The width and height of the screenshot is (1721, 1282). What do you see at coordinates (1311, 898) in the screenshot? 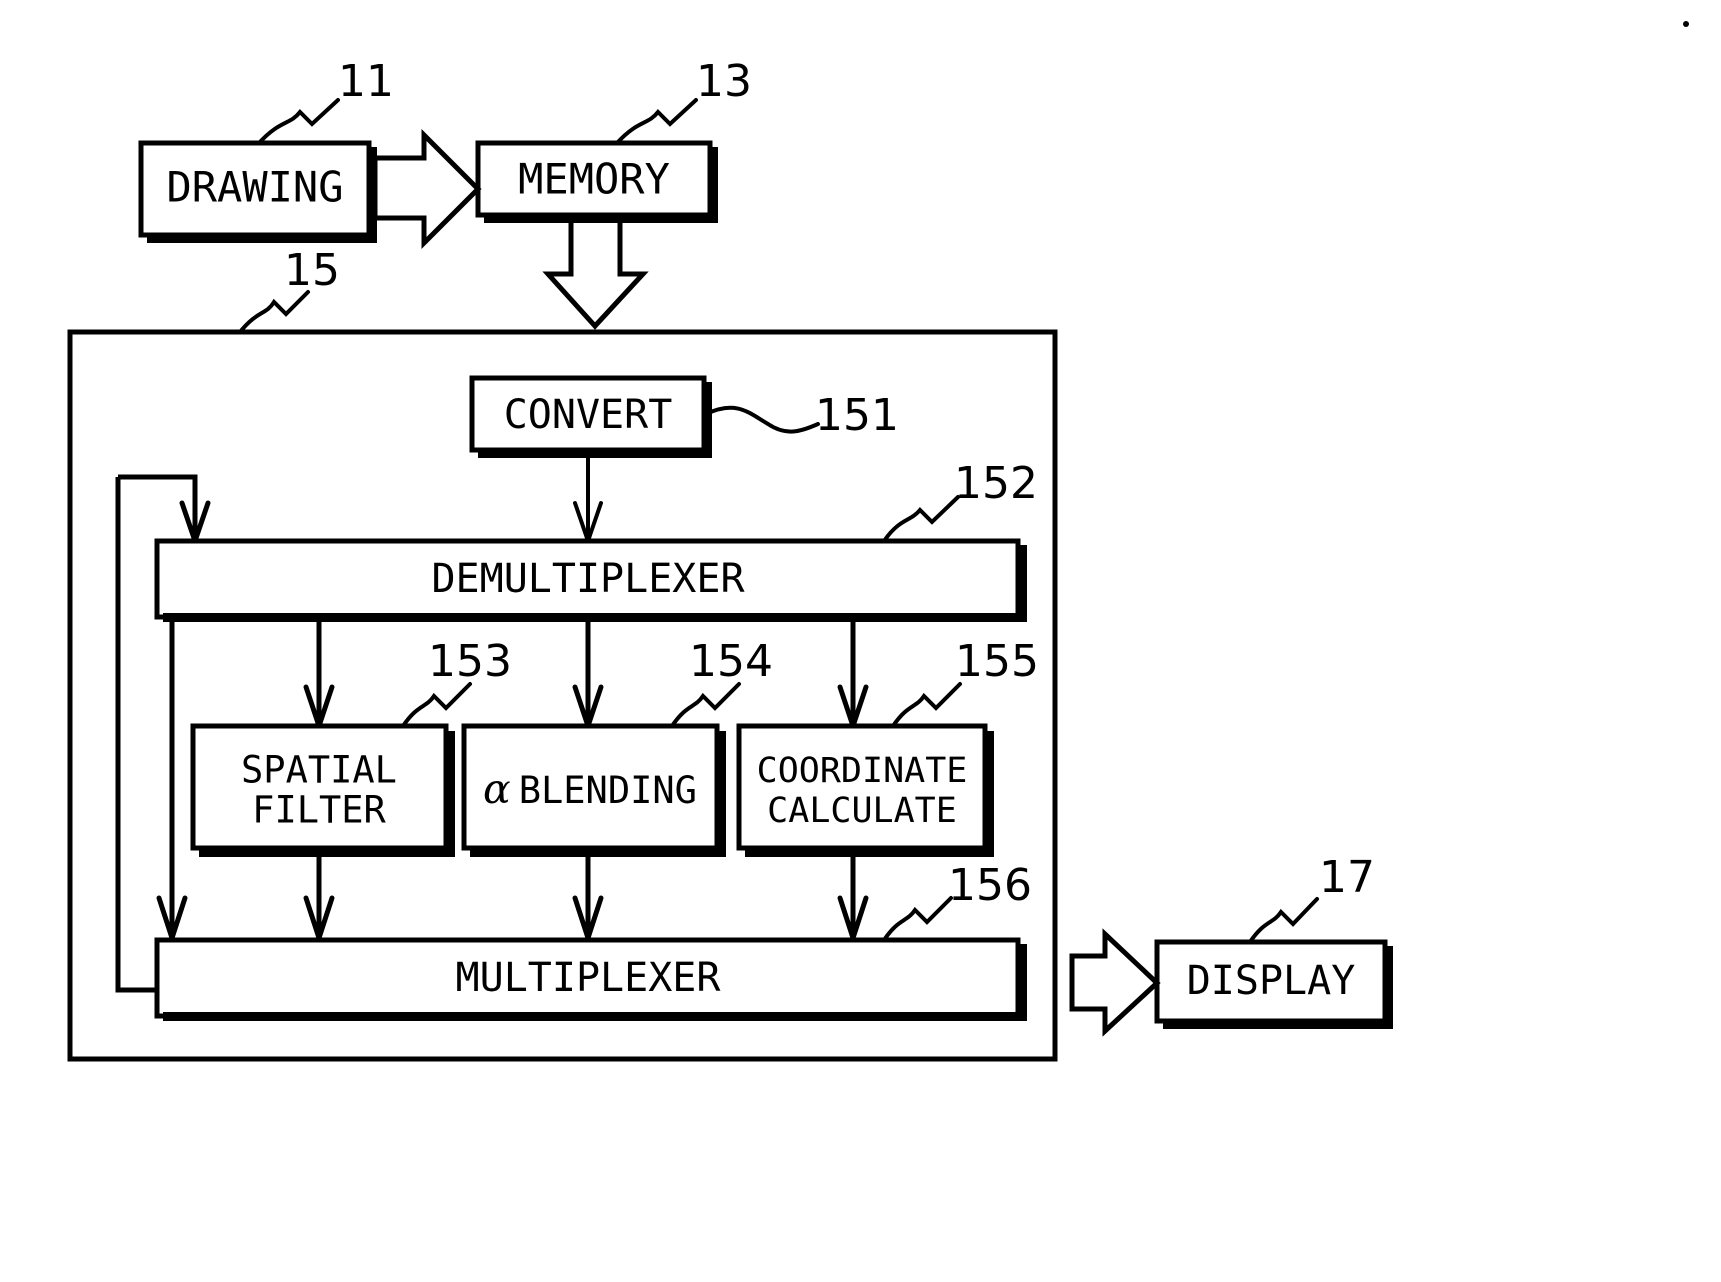
I see `ref-leader-17: 17` at bounding box center [1311, 898].